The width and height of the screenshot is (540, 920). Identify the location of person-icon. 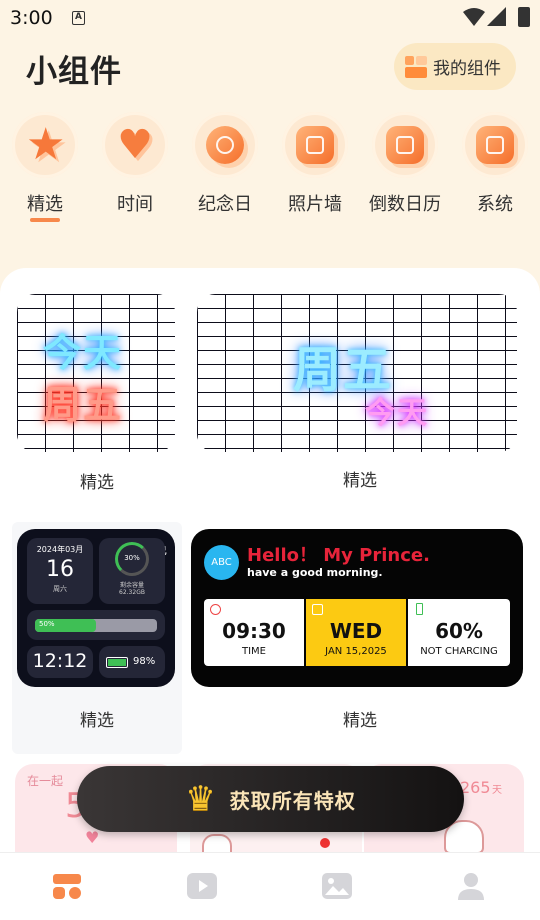
(471, 886).